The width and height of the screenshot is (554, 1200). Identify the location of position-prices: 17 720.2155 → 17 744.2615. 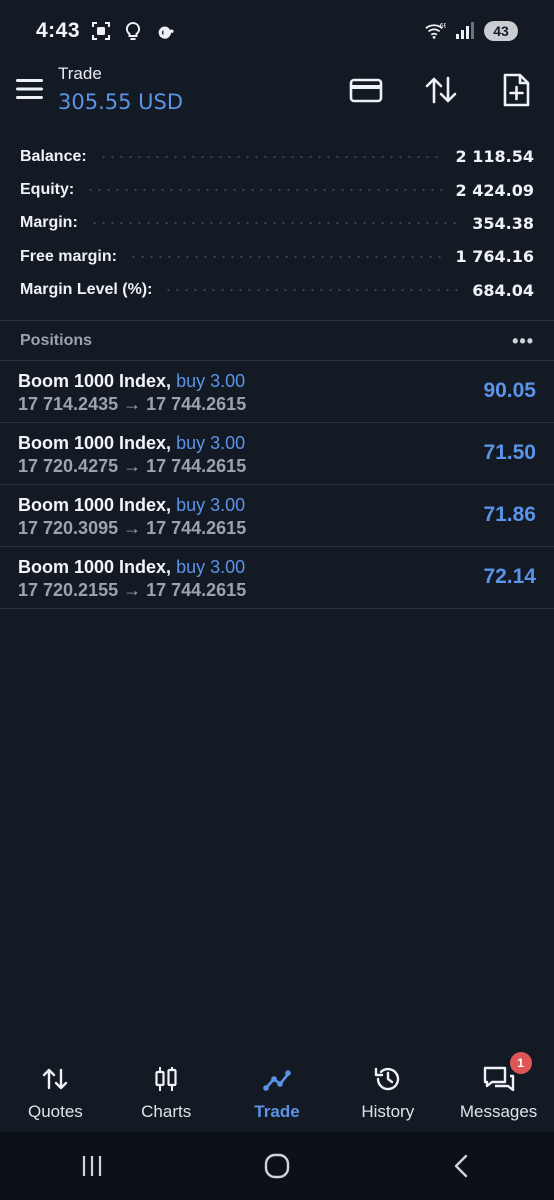
(132, 590).